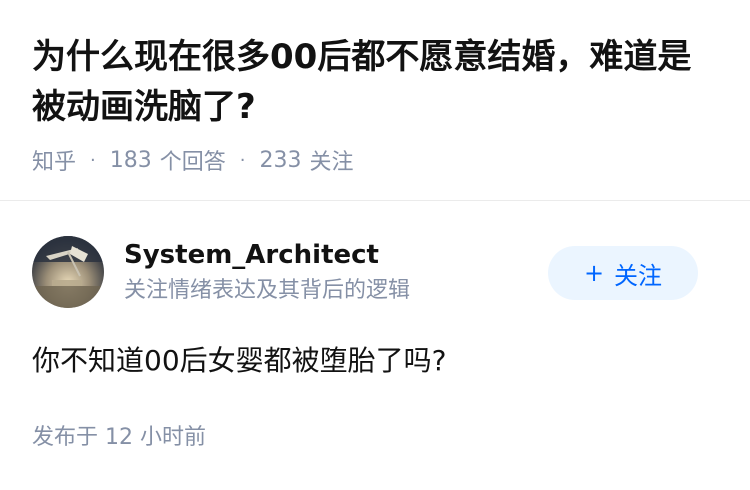 The image size is (750, 490). I want to click on follow-button: + 关注, so click(623, 273).